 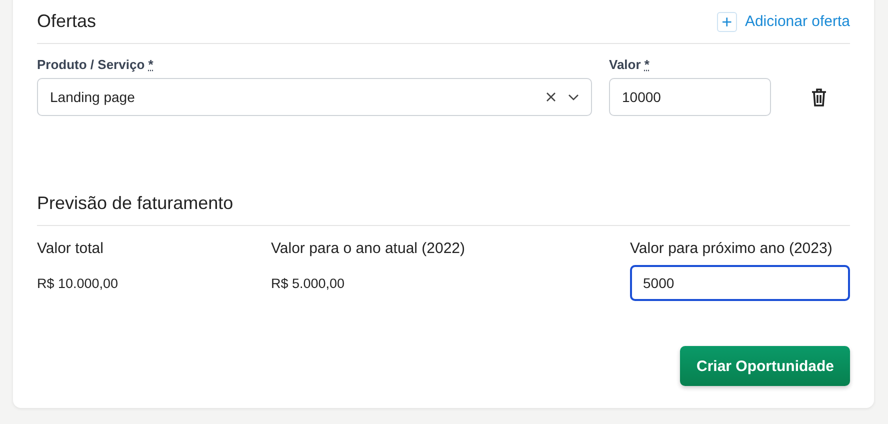 What do you see at coordinates (314, 97) in the screenshot?
I see `product-select: Landing page` at bounding box center [314, 97].